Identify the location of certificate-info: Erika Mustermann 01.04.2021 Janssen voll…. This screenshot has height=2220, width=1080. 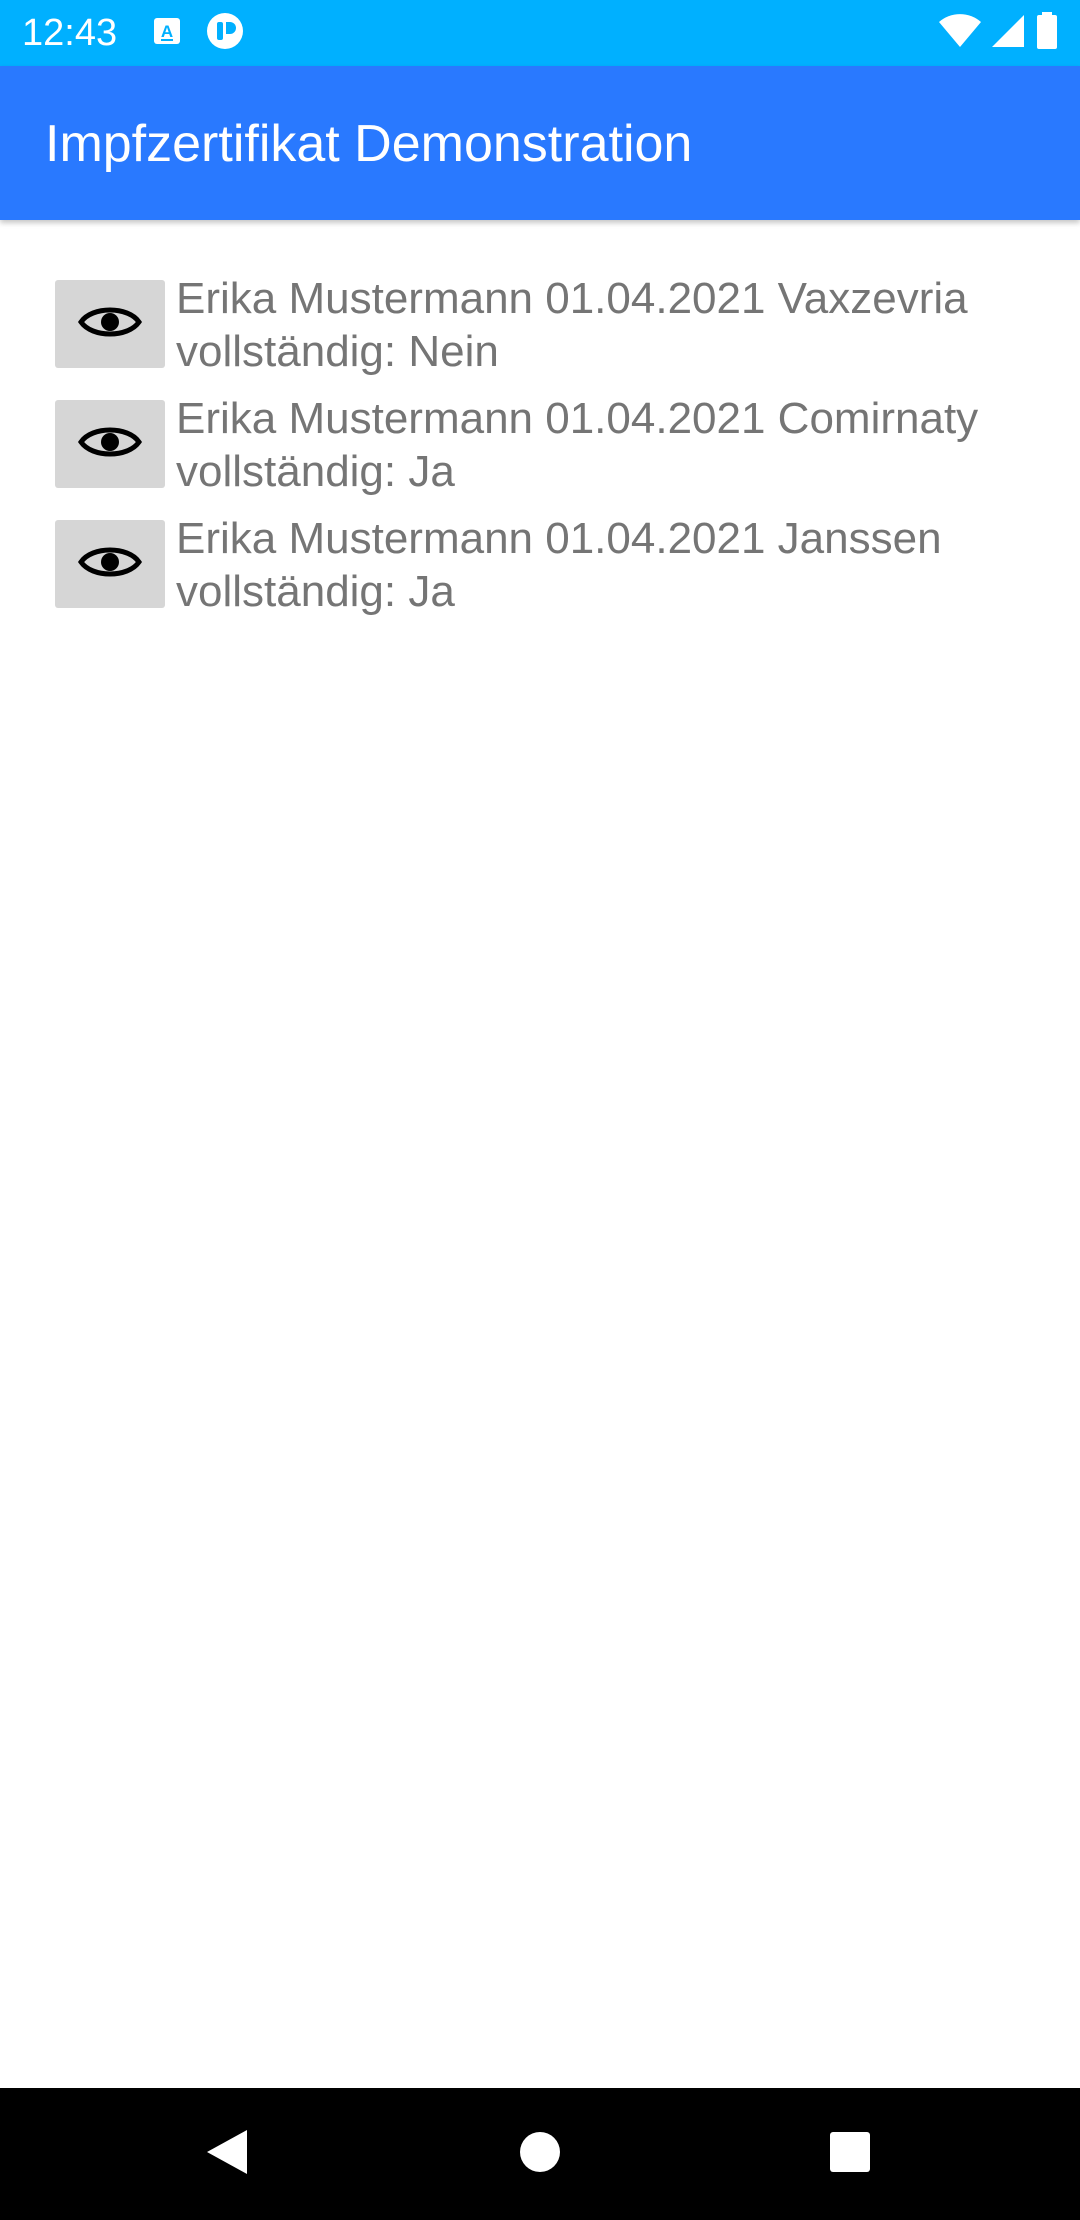
(616, 565).